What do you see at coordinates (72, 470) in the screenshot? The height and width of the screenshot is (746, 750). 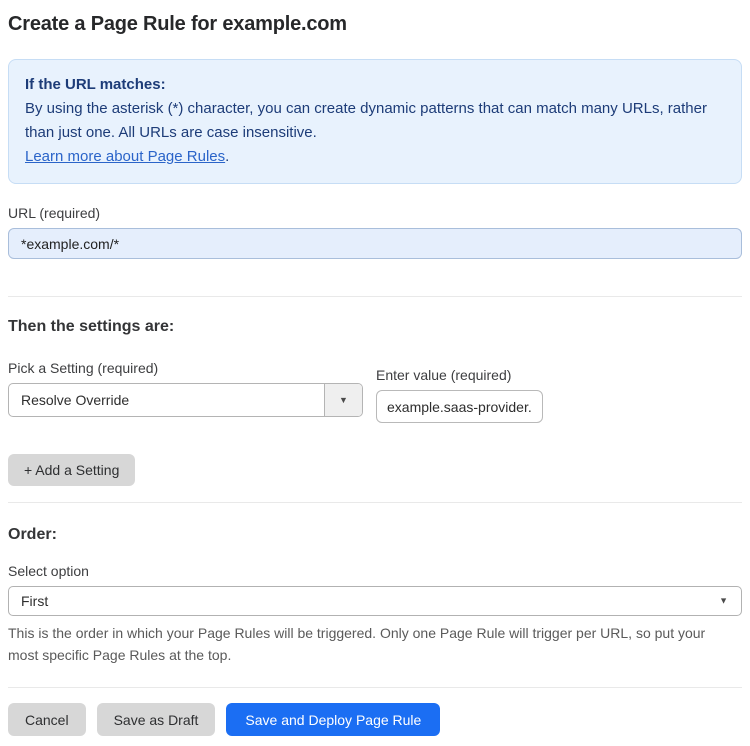 I see `add-setting-button: + Add a Setting` at bounding box center [72, 470].